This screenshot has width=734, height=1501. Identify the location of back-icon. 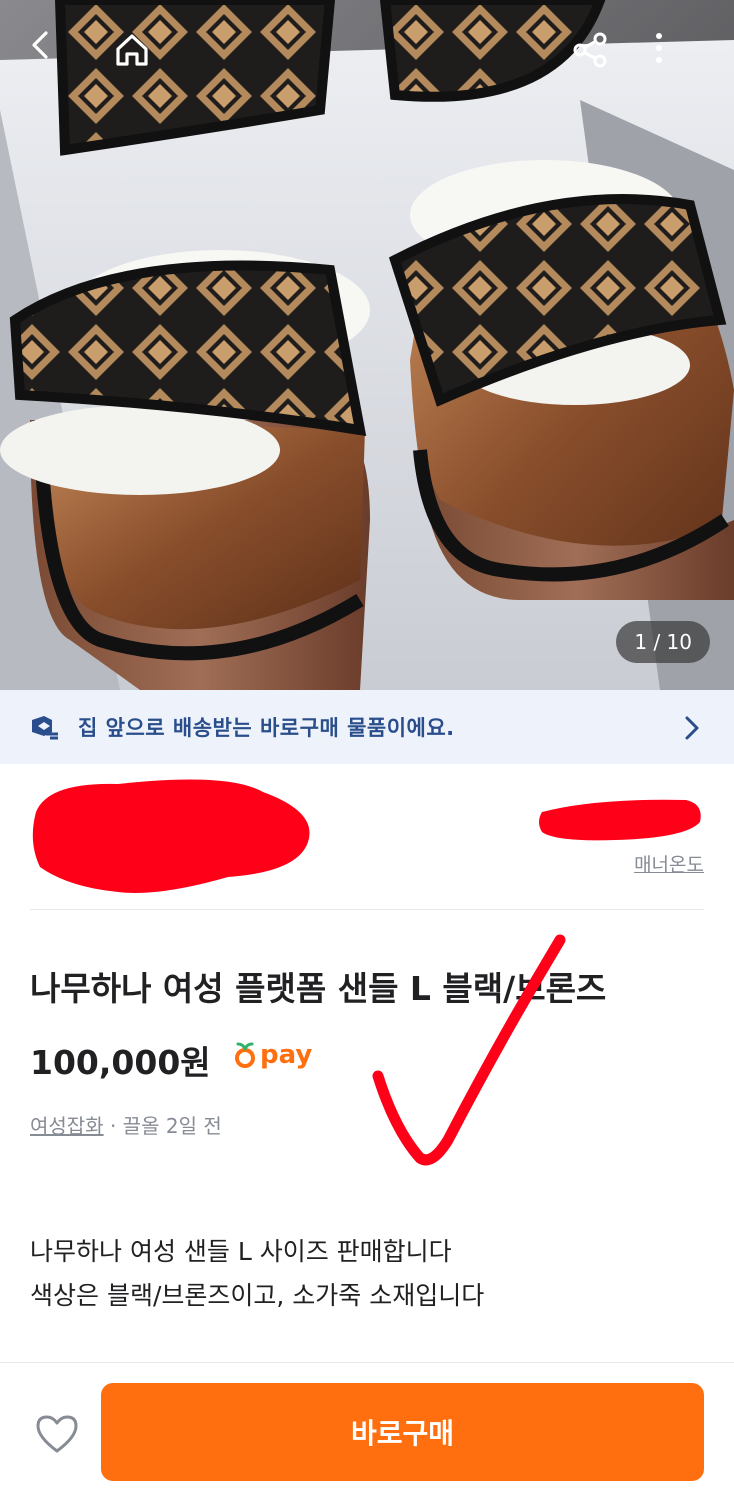
(52, 56).